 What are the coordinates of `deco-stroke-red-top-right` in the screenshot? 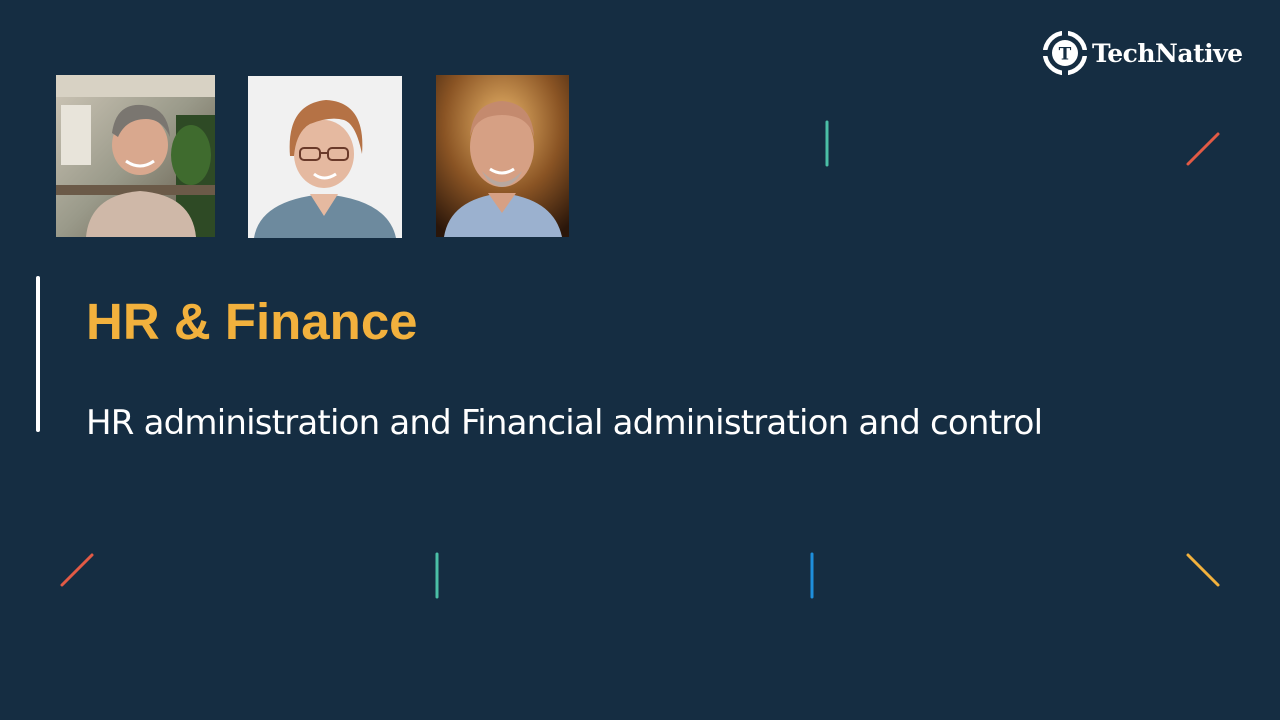 It's located at (1203, 149).